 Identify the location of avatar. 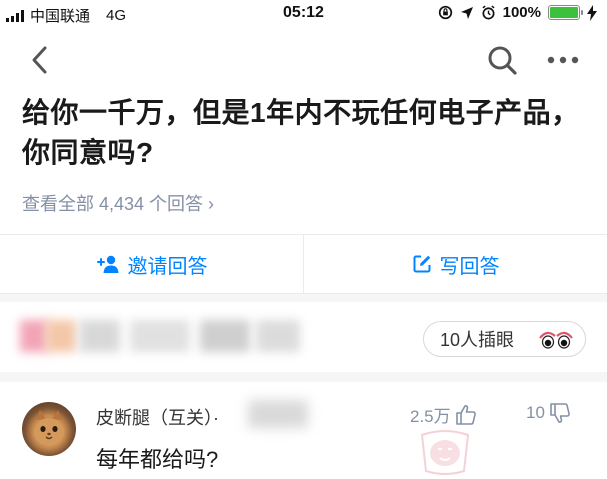
(49, 429).